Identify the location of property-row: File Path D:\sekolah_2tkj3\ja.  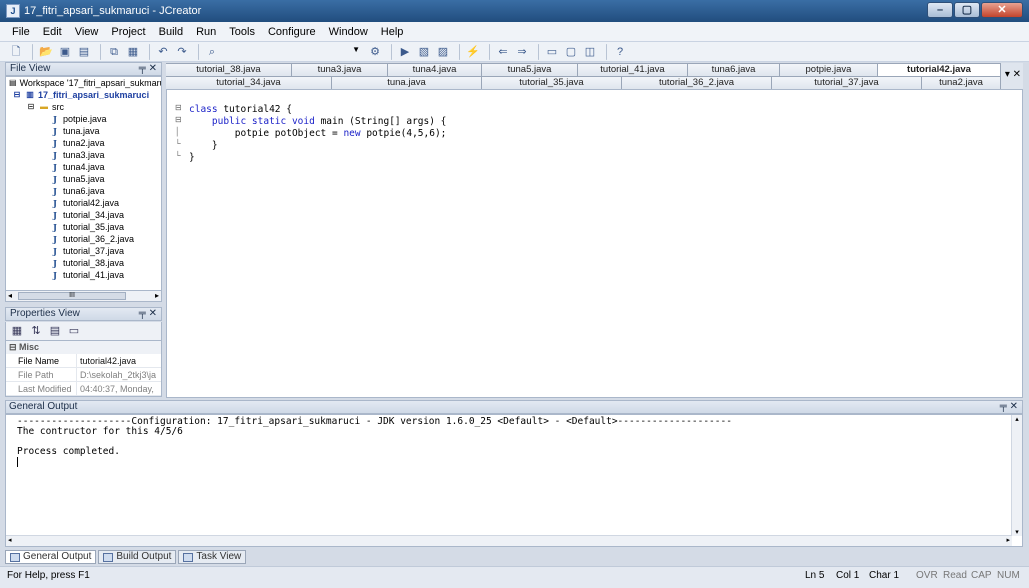
(83, 375).